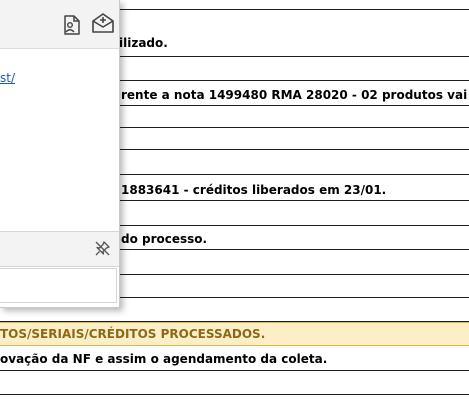 The height and width of the screenshot is (408, 469). I want to click on file-user-icon, so click(72, 25).